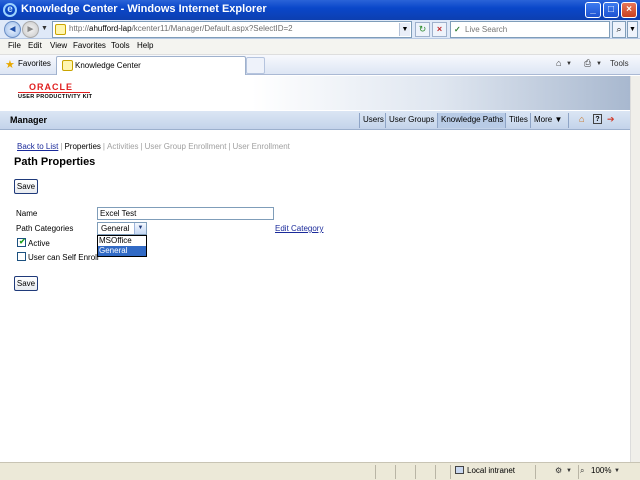 The height and width of the screenshot is (480, 640). What do you see at coordinates (611, 10) in the screenshot?
I see `maximize-button: □` at bounding box center [611, 10].